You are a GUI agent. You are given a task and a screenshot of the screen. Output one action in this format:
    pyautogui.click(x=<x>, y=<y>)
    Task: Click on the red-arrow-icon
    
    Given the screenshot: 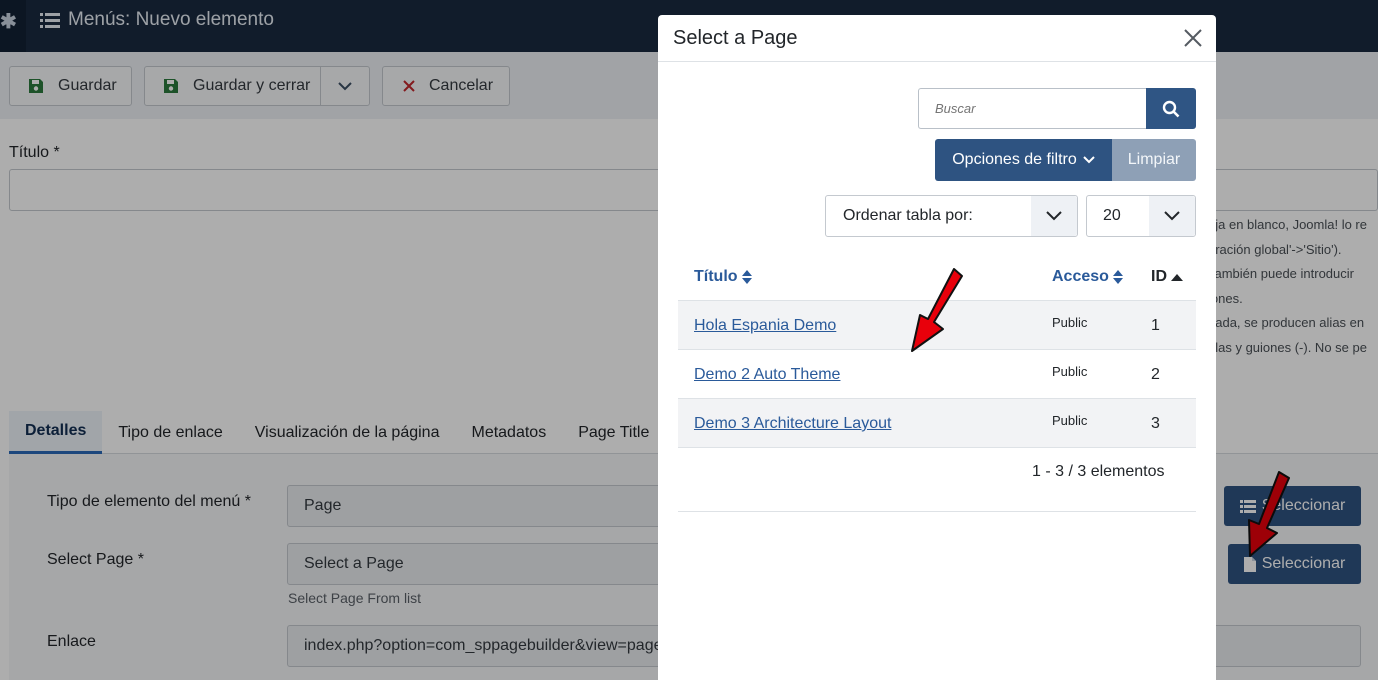 What is the action you would take?
    pyautogui.click(x=937, y=310)
    